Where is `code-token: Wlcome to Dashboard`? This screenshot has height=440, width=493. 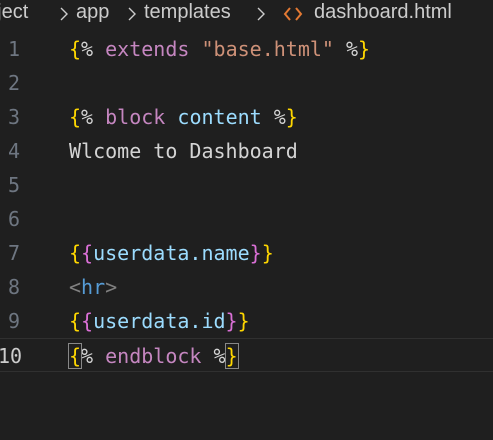
code-token: Wlcome to Dashboard is located at coordinates (183, 151).